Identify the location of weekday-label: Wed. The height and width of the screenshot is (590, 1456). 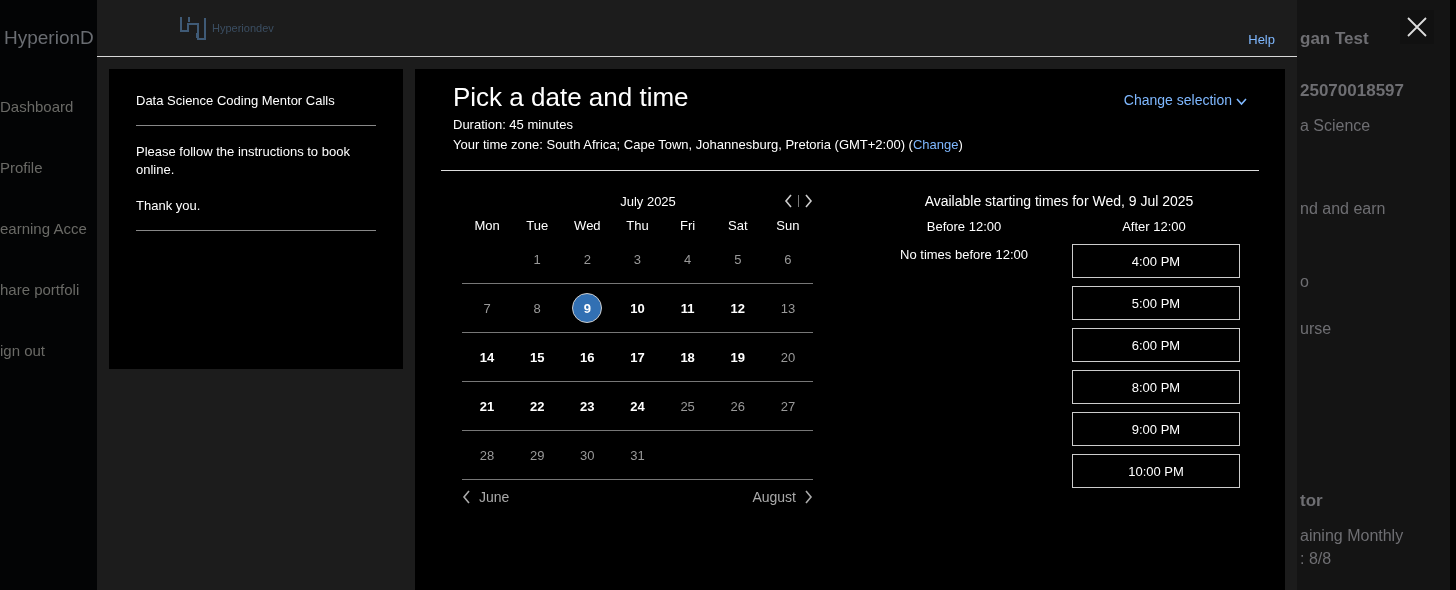
(587, 226).